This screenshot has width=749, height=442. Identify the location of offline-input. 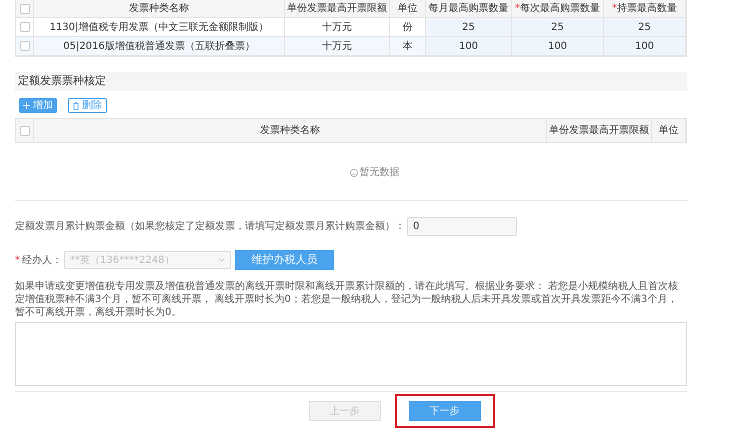
(351, 354).